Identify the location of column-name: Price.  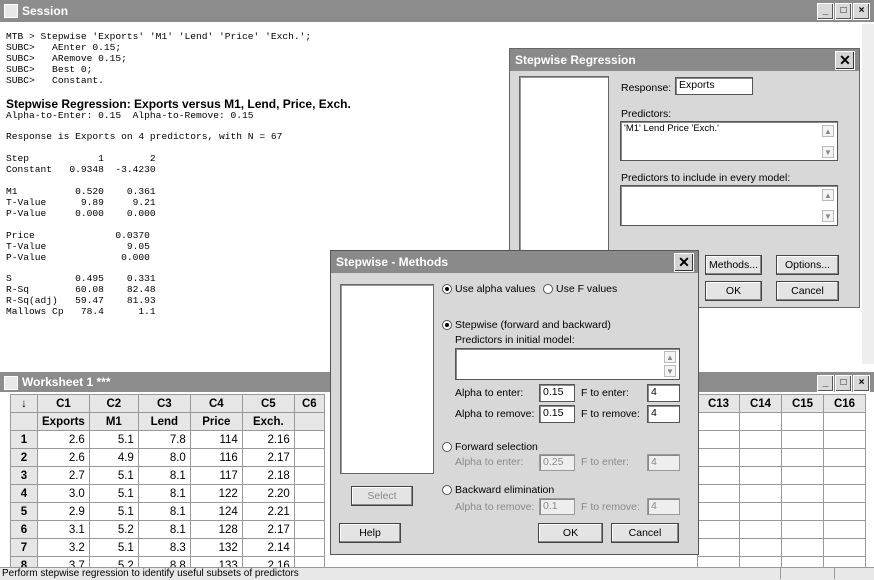
(216, 421).